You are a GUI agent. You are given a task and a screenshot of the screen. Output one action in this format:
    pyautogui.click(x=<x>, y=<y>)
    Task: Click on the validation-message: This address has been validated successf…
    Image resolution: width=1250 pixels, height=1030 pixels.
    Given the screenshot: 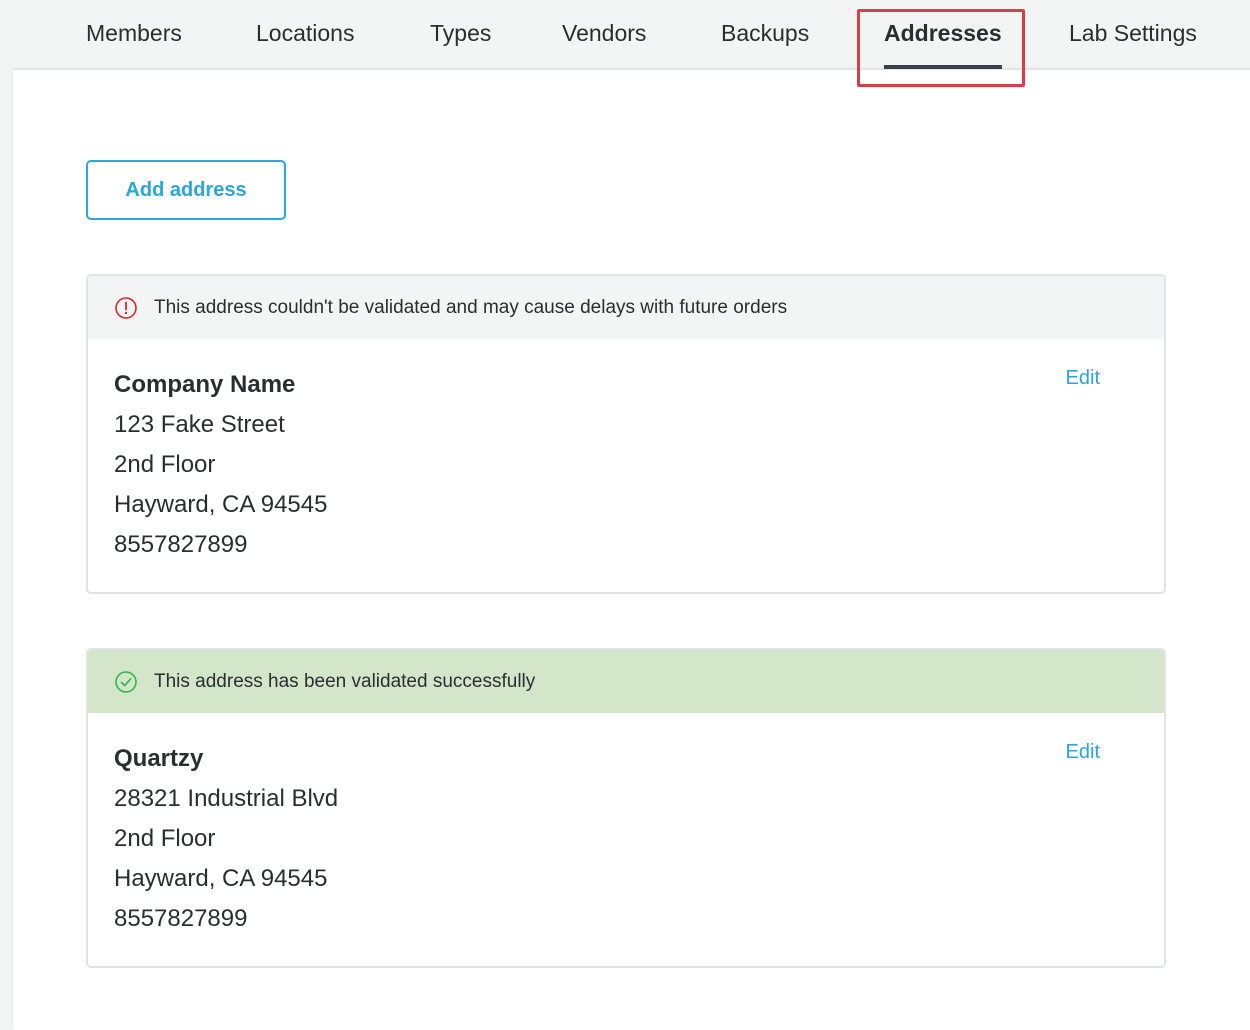 What is the action you would take?
    pyautogui.click(x=345, y=681)
    